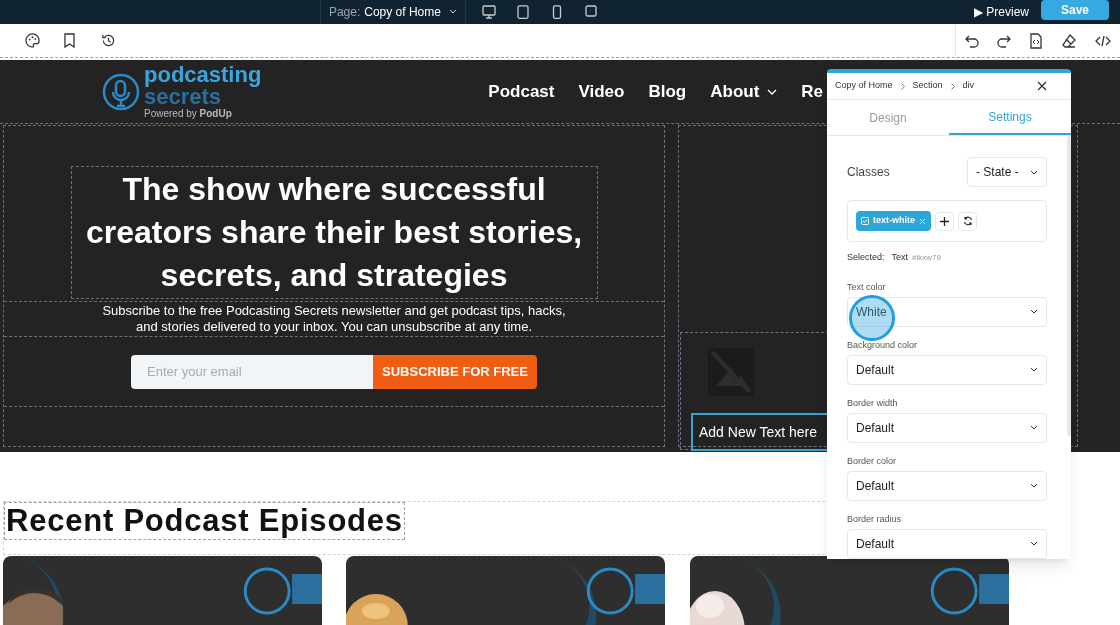 Image resolution: width=1120 pixels, height=625 pixels. What do you see at coordinates (334, 232) in the screenshot?
I see `hero-heading: The show where successful creators share their best stories, secrets, and strategies` at bounding box center [334, 232].